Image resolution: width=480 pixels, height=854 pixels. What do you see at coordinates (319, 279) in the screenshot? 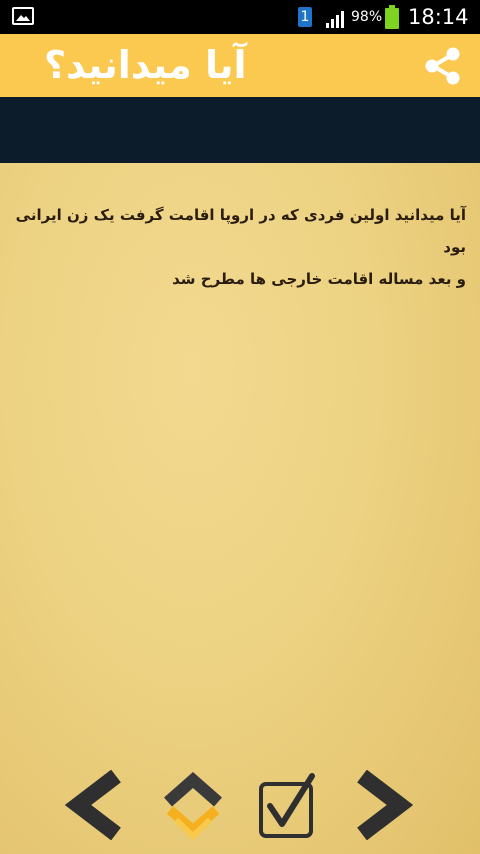
I see `fact-line-2: و بعد مساله اقامت خارجی ها مطرح شد` at bounding box center [319, 279].